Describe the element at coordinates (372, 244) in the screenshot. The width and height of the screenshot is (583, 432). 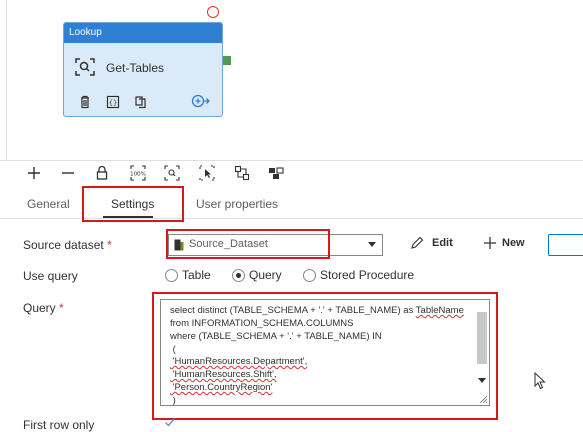
I see `chevron-down-icon` at that location.